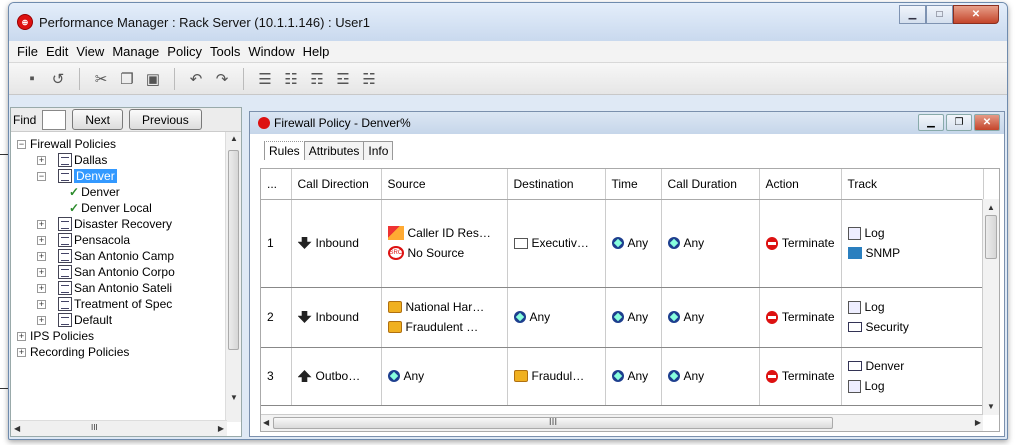 This screenshot has height=445, width=1015. I want to click on tree-node-san-antonio-camp: + San Antonio Camp, so click(126, 256).